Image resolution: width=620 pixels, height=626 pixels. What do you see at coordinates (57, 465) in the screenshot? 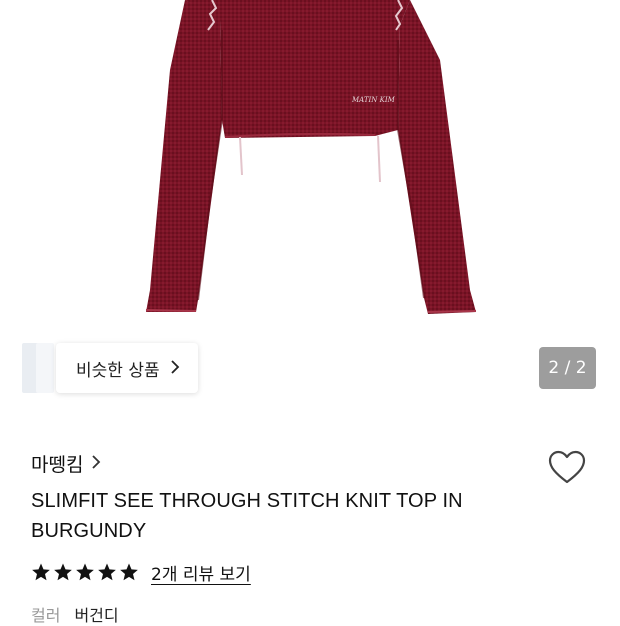
I see `brand-name: 마뗑킴` at bounding box center [57, 465].